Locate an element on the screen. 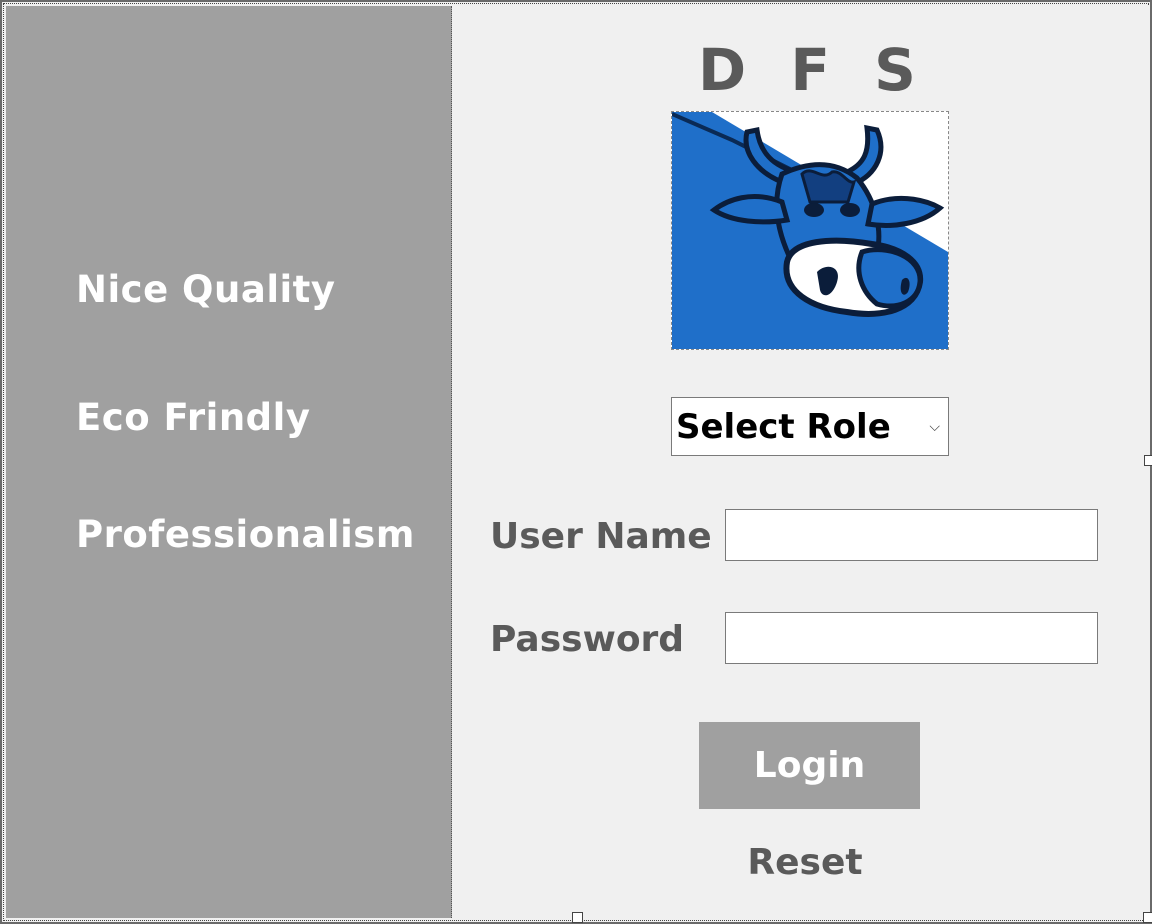  role-select: Select Role ⌵ is located at coordinates (810, 426).